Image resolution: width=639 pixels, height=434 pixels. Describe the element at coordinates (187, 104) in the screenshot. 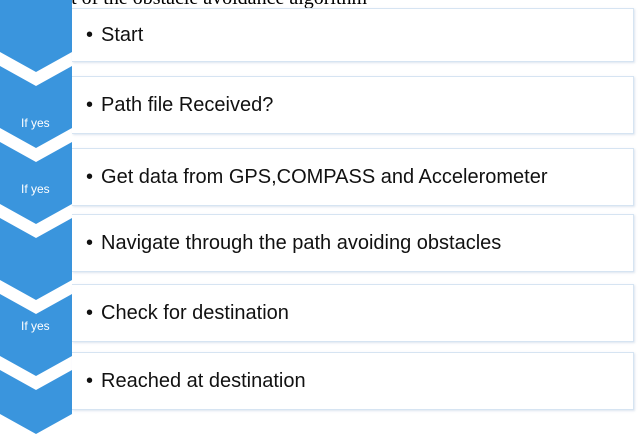

I see `step-label: Path file Received?` at that location.